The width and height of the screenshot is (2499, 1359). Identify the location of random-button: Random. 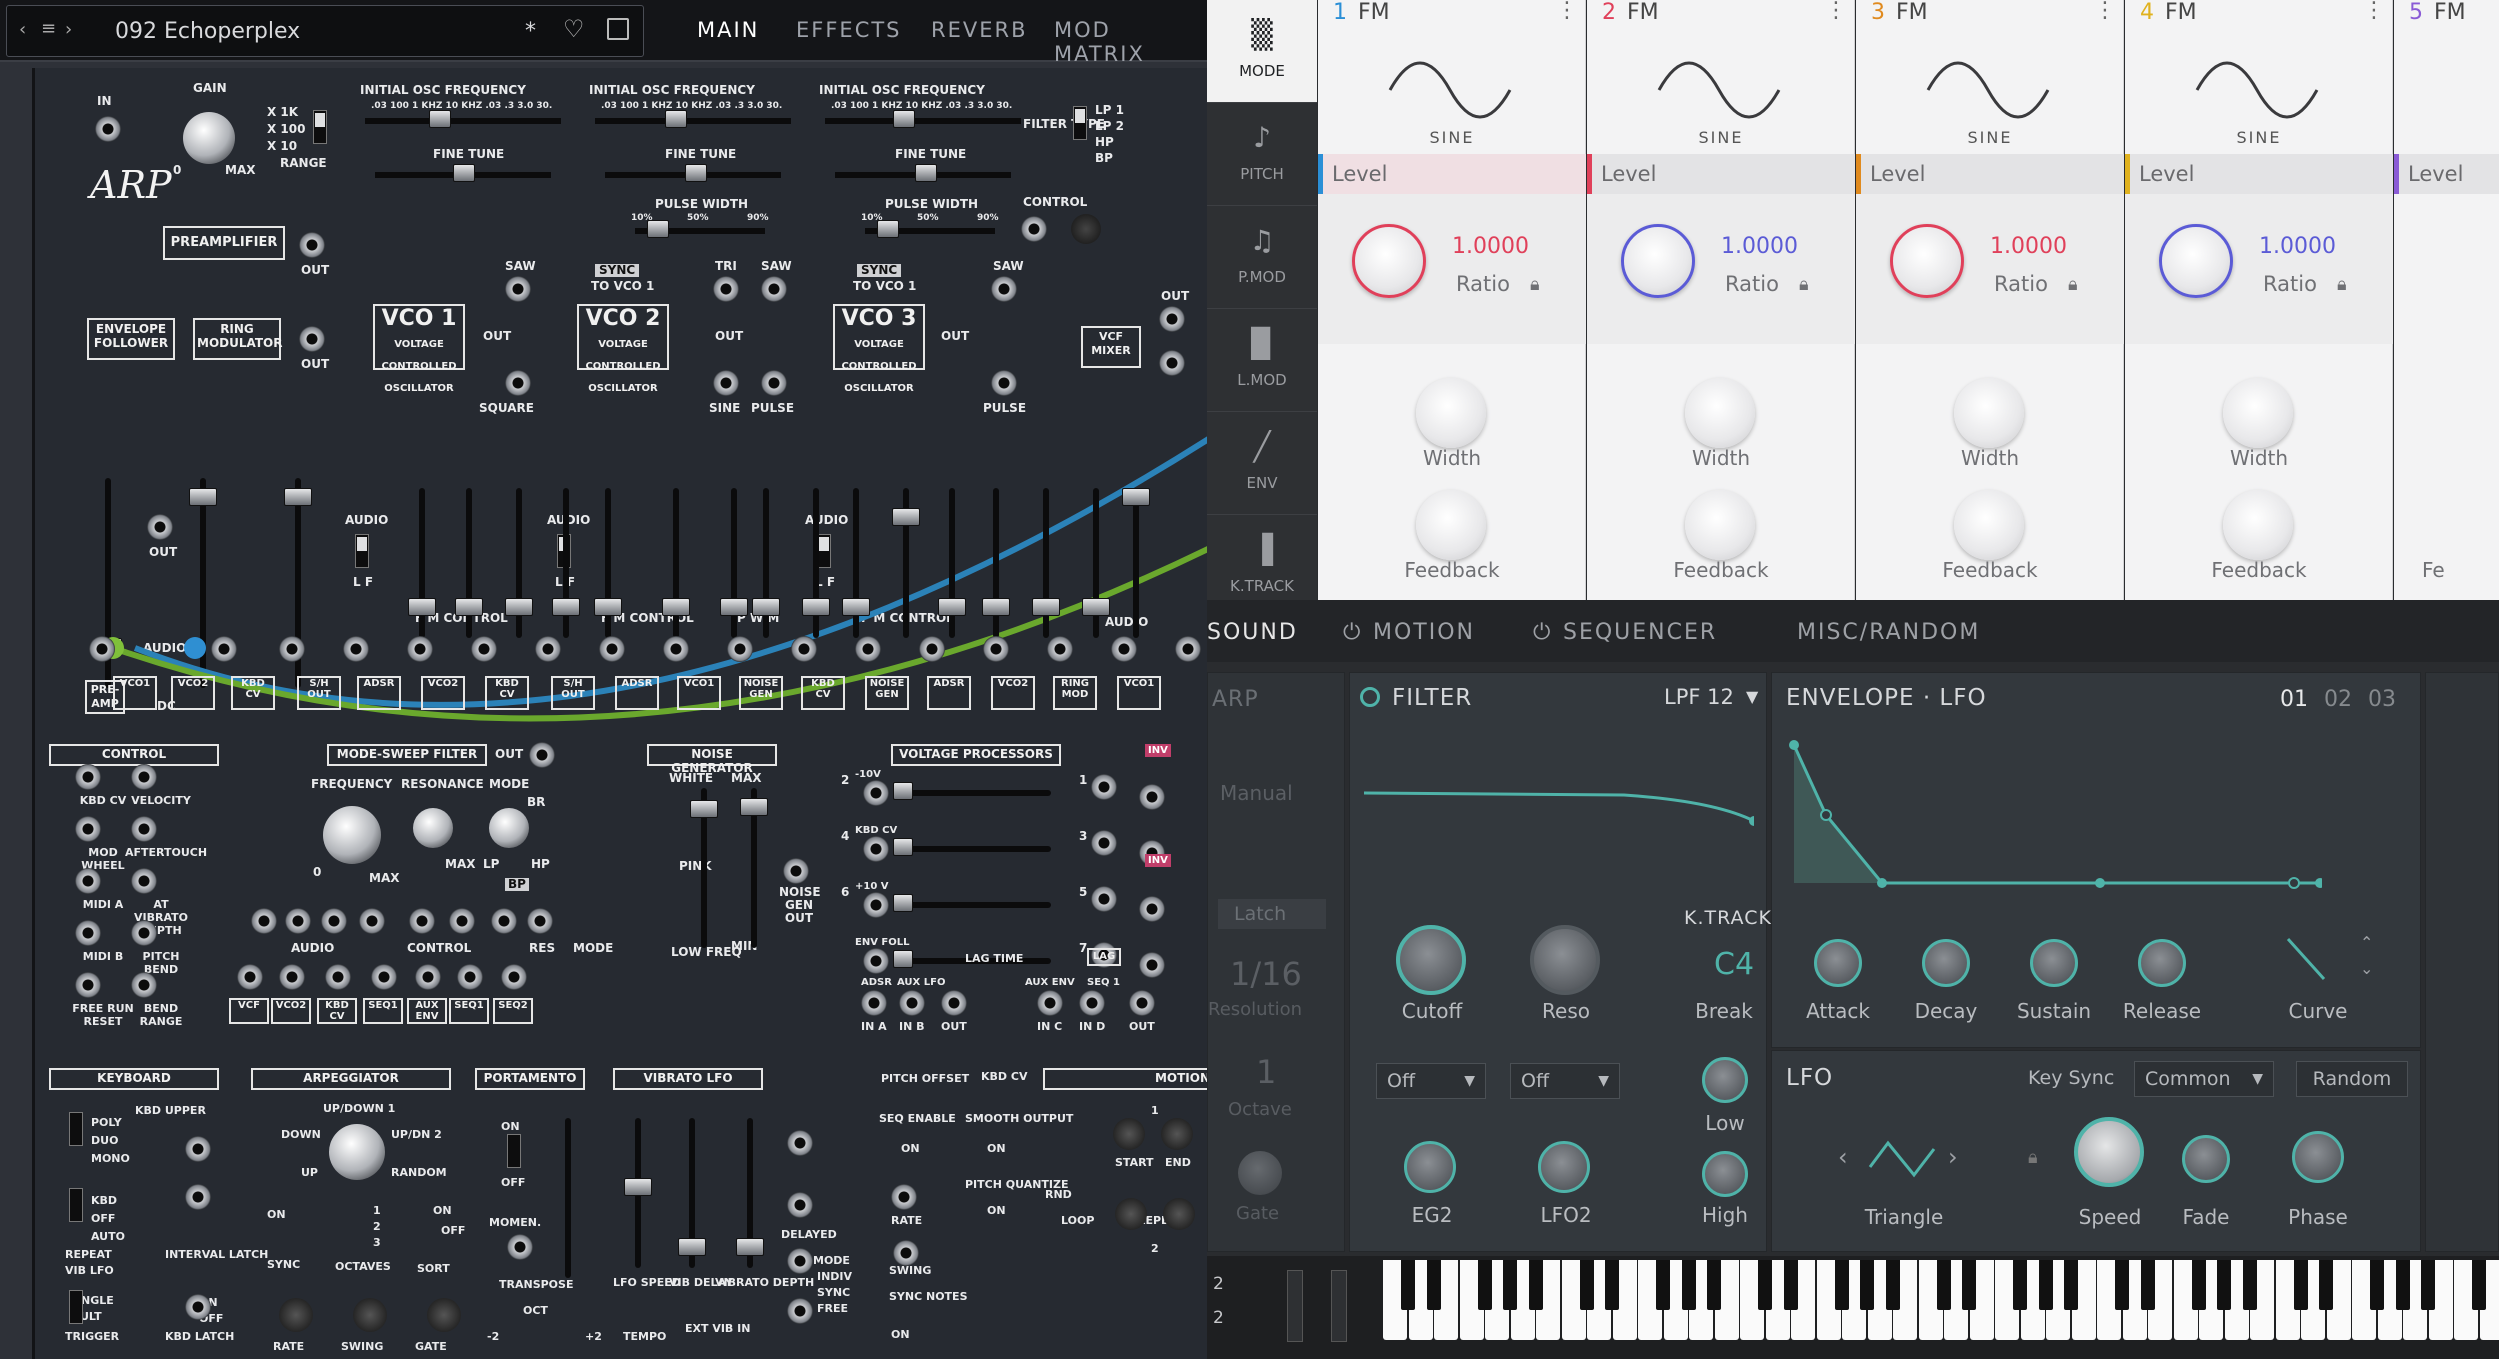
(2352, 1079).